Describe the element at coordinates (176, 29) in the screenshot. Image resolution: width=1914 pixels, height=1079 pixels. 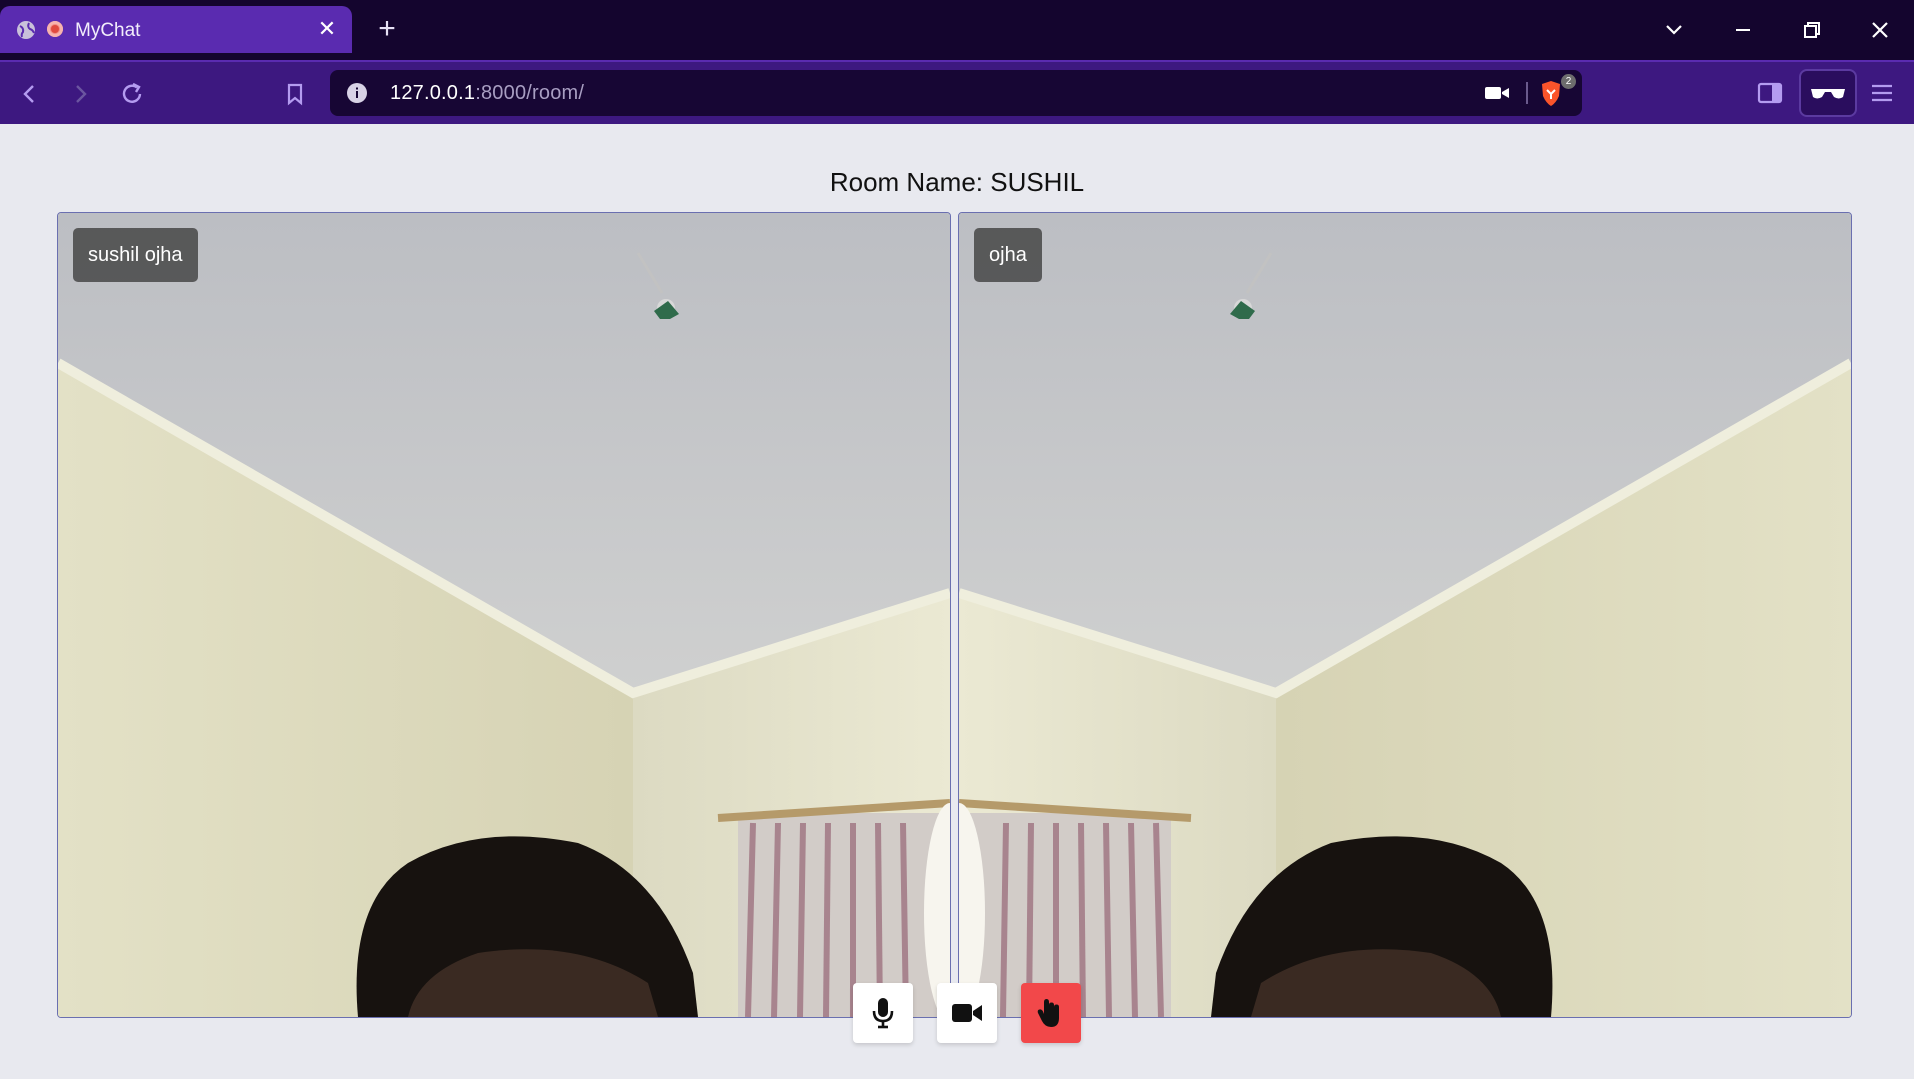
I see `tab-mychat: MyChat ✕` at that location.